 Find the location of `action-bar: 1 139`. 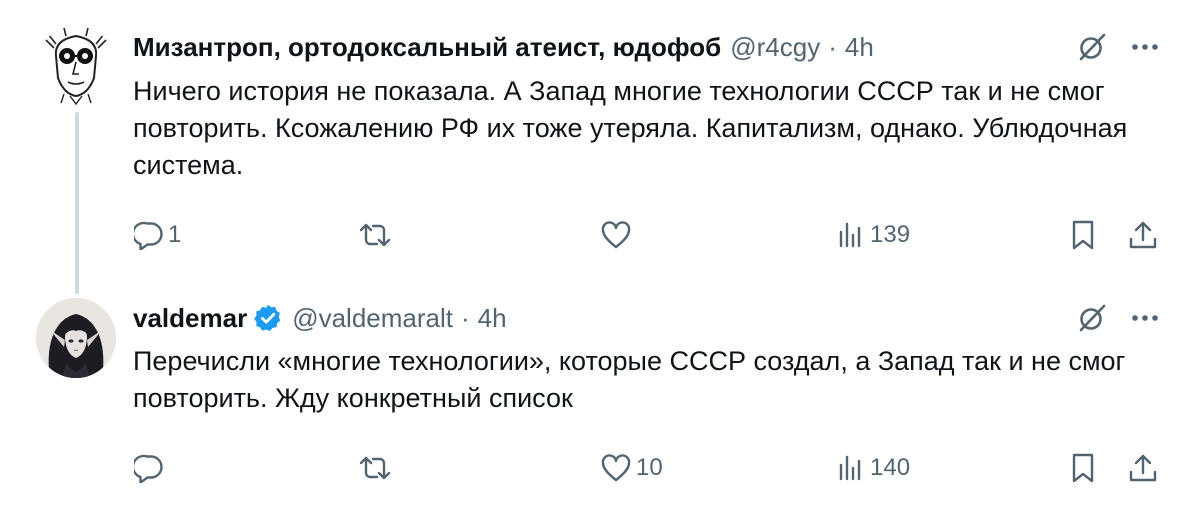

action-bar: 1 139 is located at coordinates (600, 235).